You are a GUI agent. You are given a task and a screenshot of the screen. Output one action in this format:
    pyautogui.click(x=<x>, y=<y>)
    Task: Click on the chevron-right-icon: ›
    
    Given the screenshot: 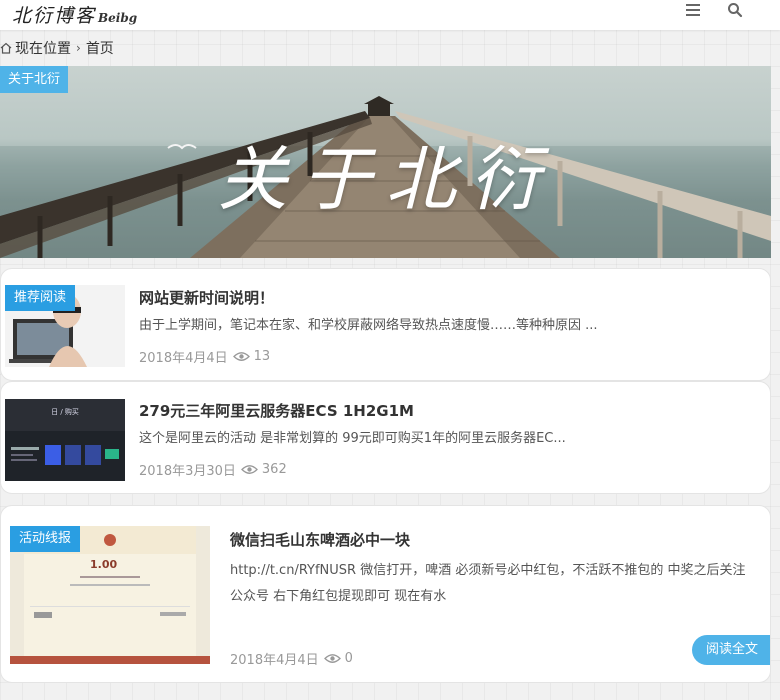 What is the action you would take?
    pyautogui.click(x=78, y=48)
    